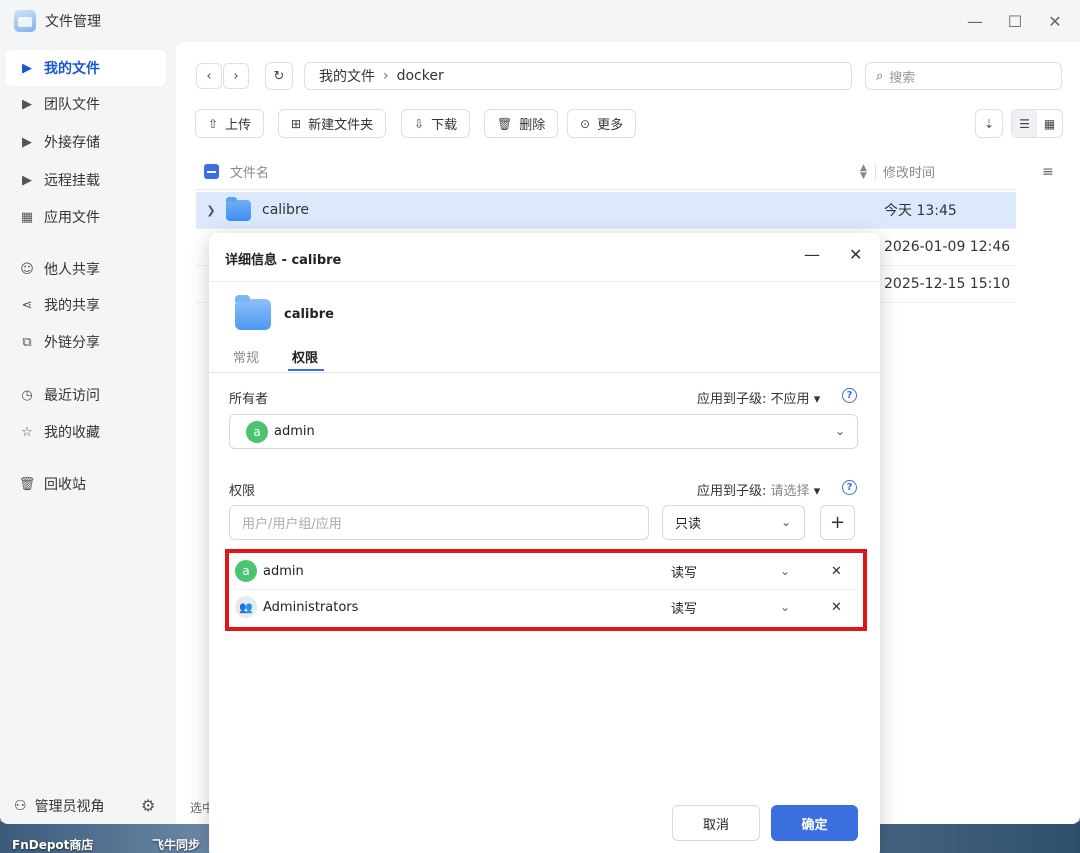 The image size is (1080, 853). I want to click on sidebar-item-app-files: ▦ 应用文件, so click(86, 217).